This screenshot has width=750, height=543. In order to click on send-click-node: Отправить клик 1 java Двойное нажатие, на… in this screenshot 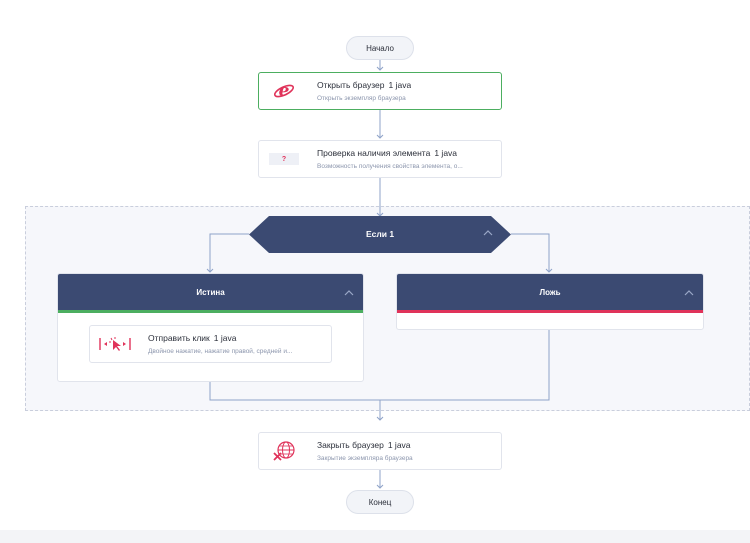, I will do `click(210, 344)`.